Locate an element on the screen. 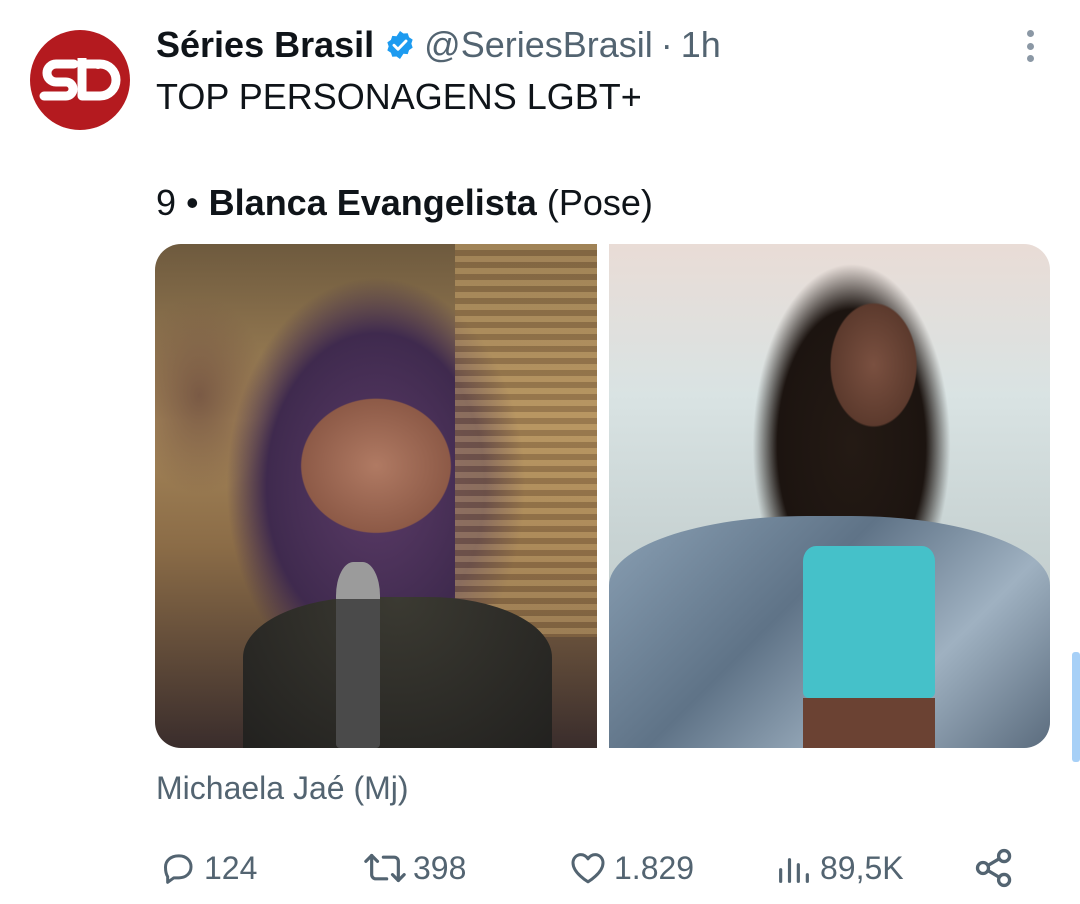  retweet-button: 398 is located at coordinates (414, 868).